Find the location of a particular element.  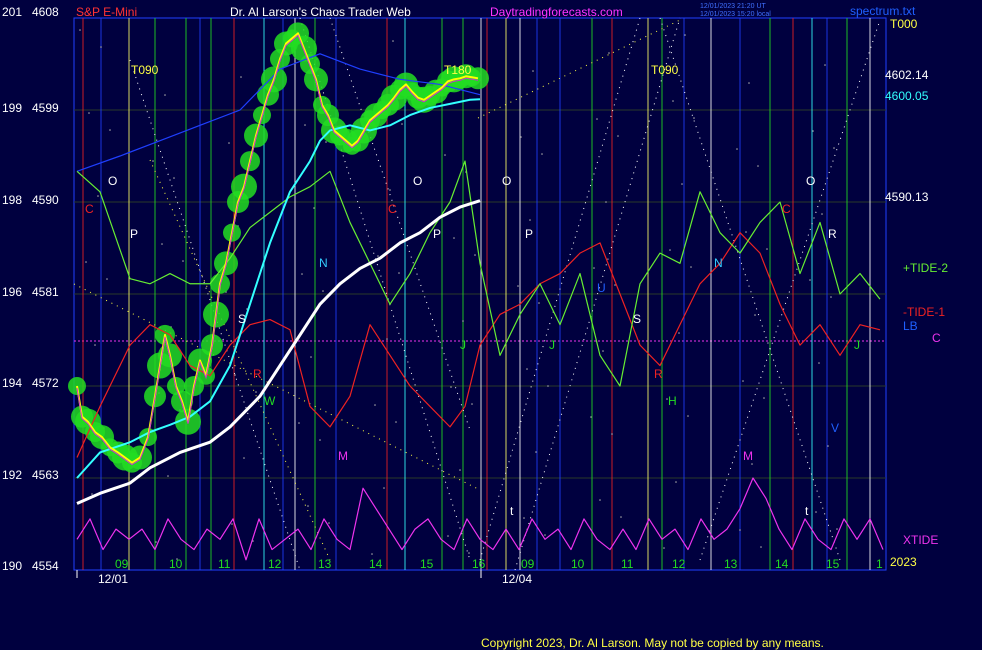

x-hour-label: 13 is located at coordinates (731, 564).